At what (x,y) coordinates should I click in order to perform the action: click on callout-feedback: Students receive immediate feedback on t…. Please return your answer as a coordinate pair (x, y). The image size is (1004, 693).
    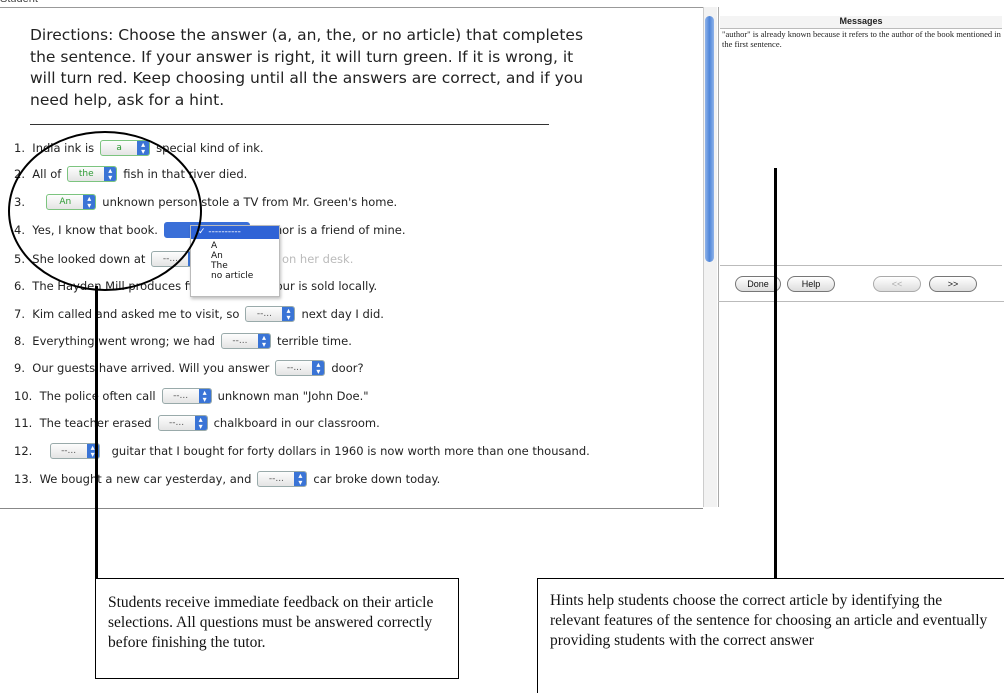
    Looking at the image, I should click on (277, 628).